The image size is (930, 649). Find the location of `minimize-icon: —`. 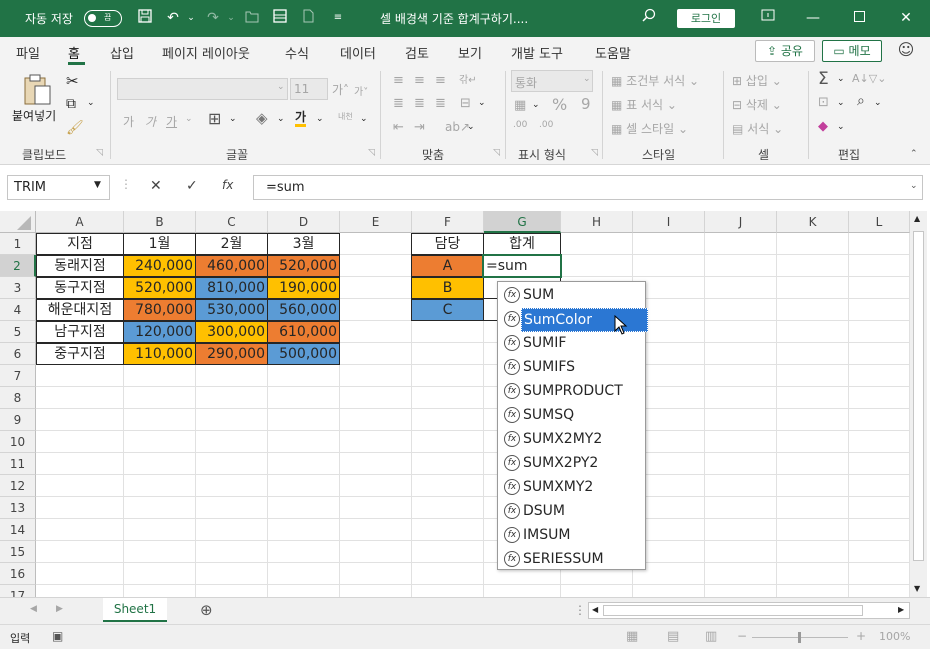

minimize-icon: — is located at coordinates (813, 18).